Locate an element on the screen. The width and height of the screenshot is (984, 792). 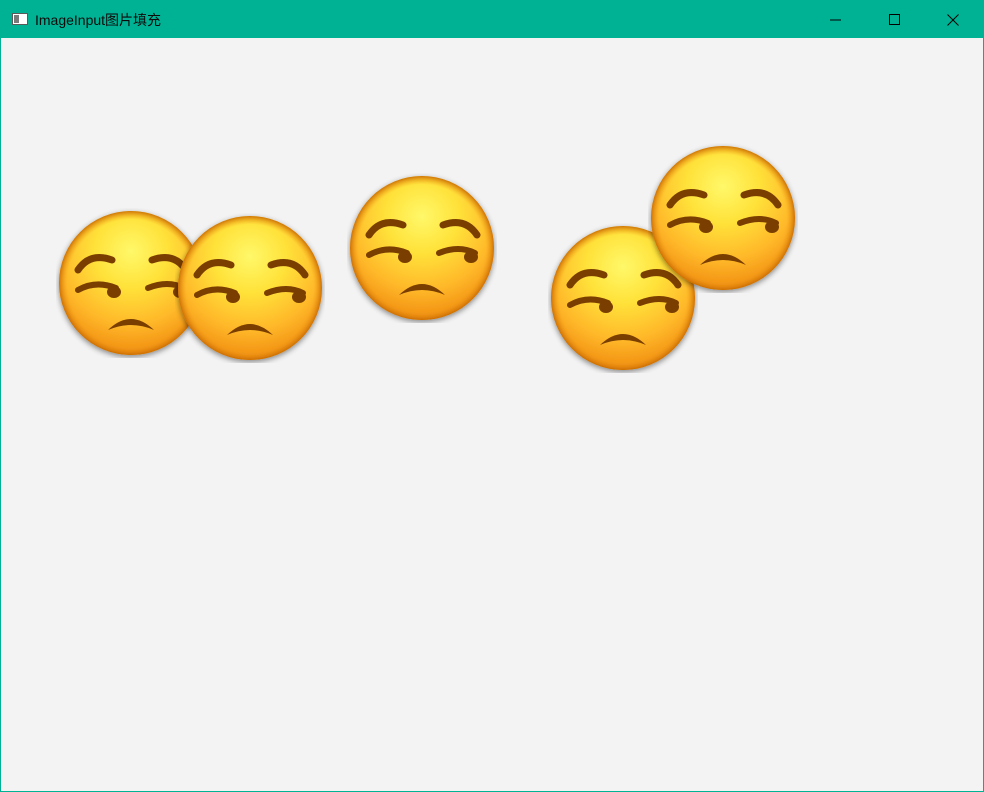
app-window-icon is located at coordinates (20, 19).